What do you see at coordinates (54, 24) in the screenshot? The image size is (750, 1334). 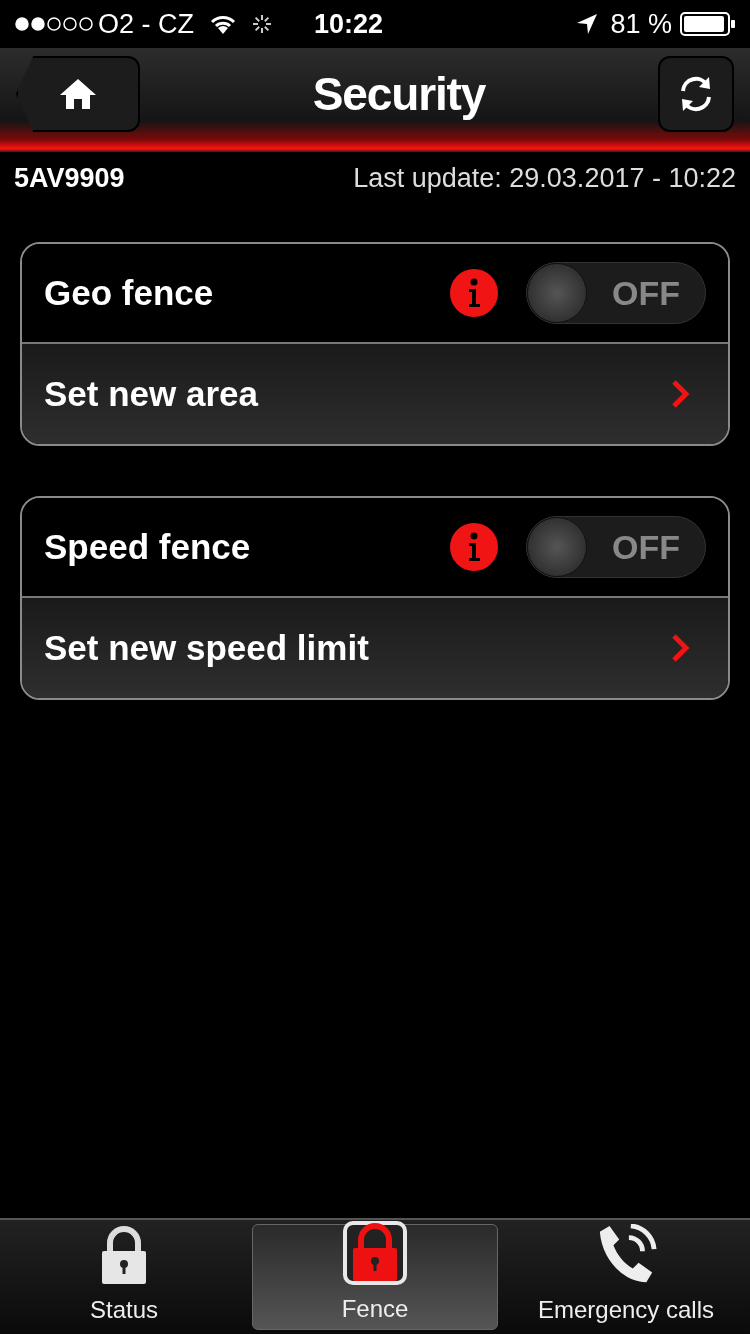 I see `signal-icon` at bounding box center [54, 24].